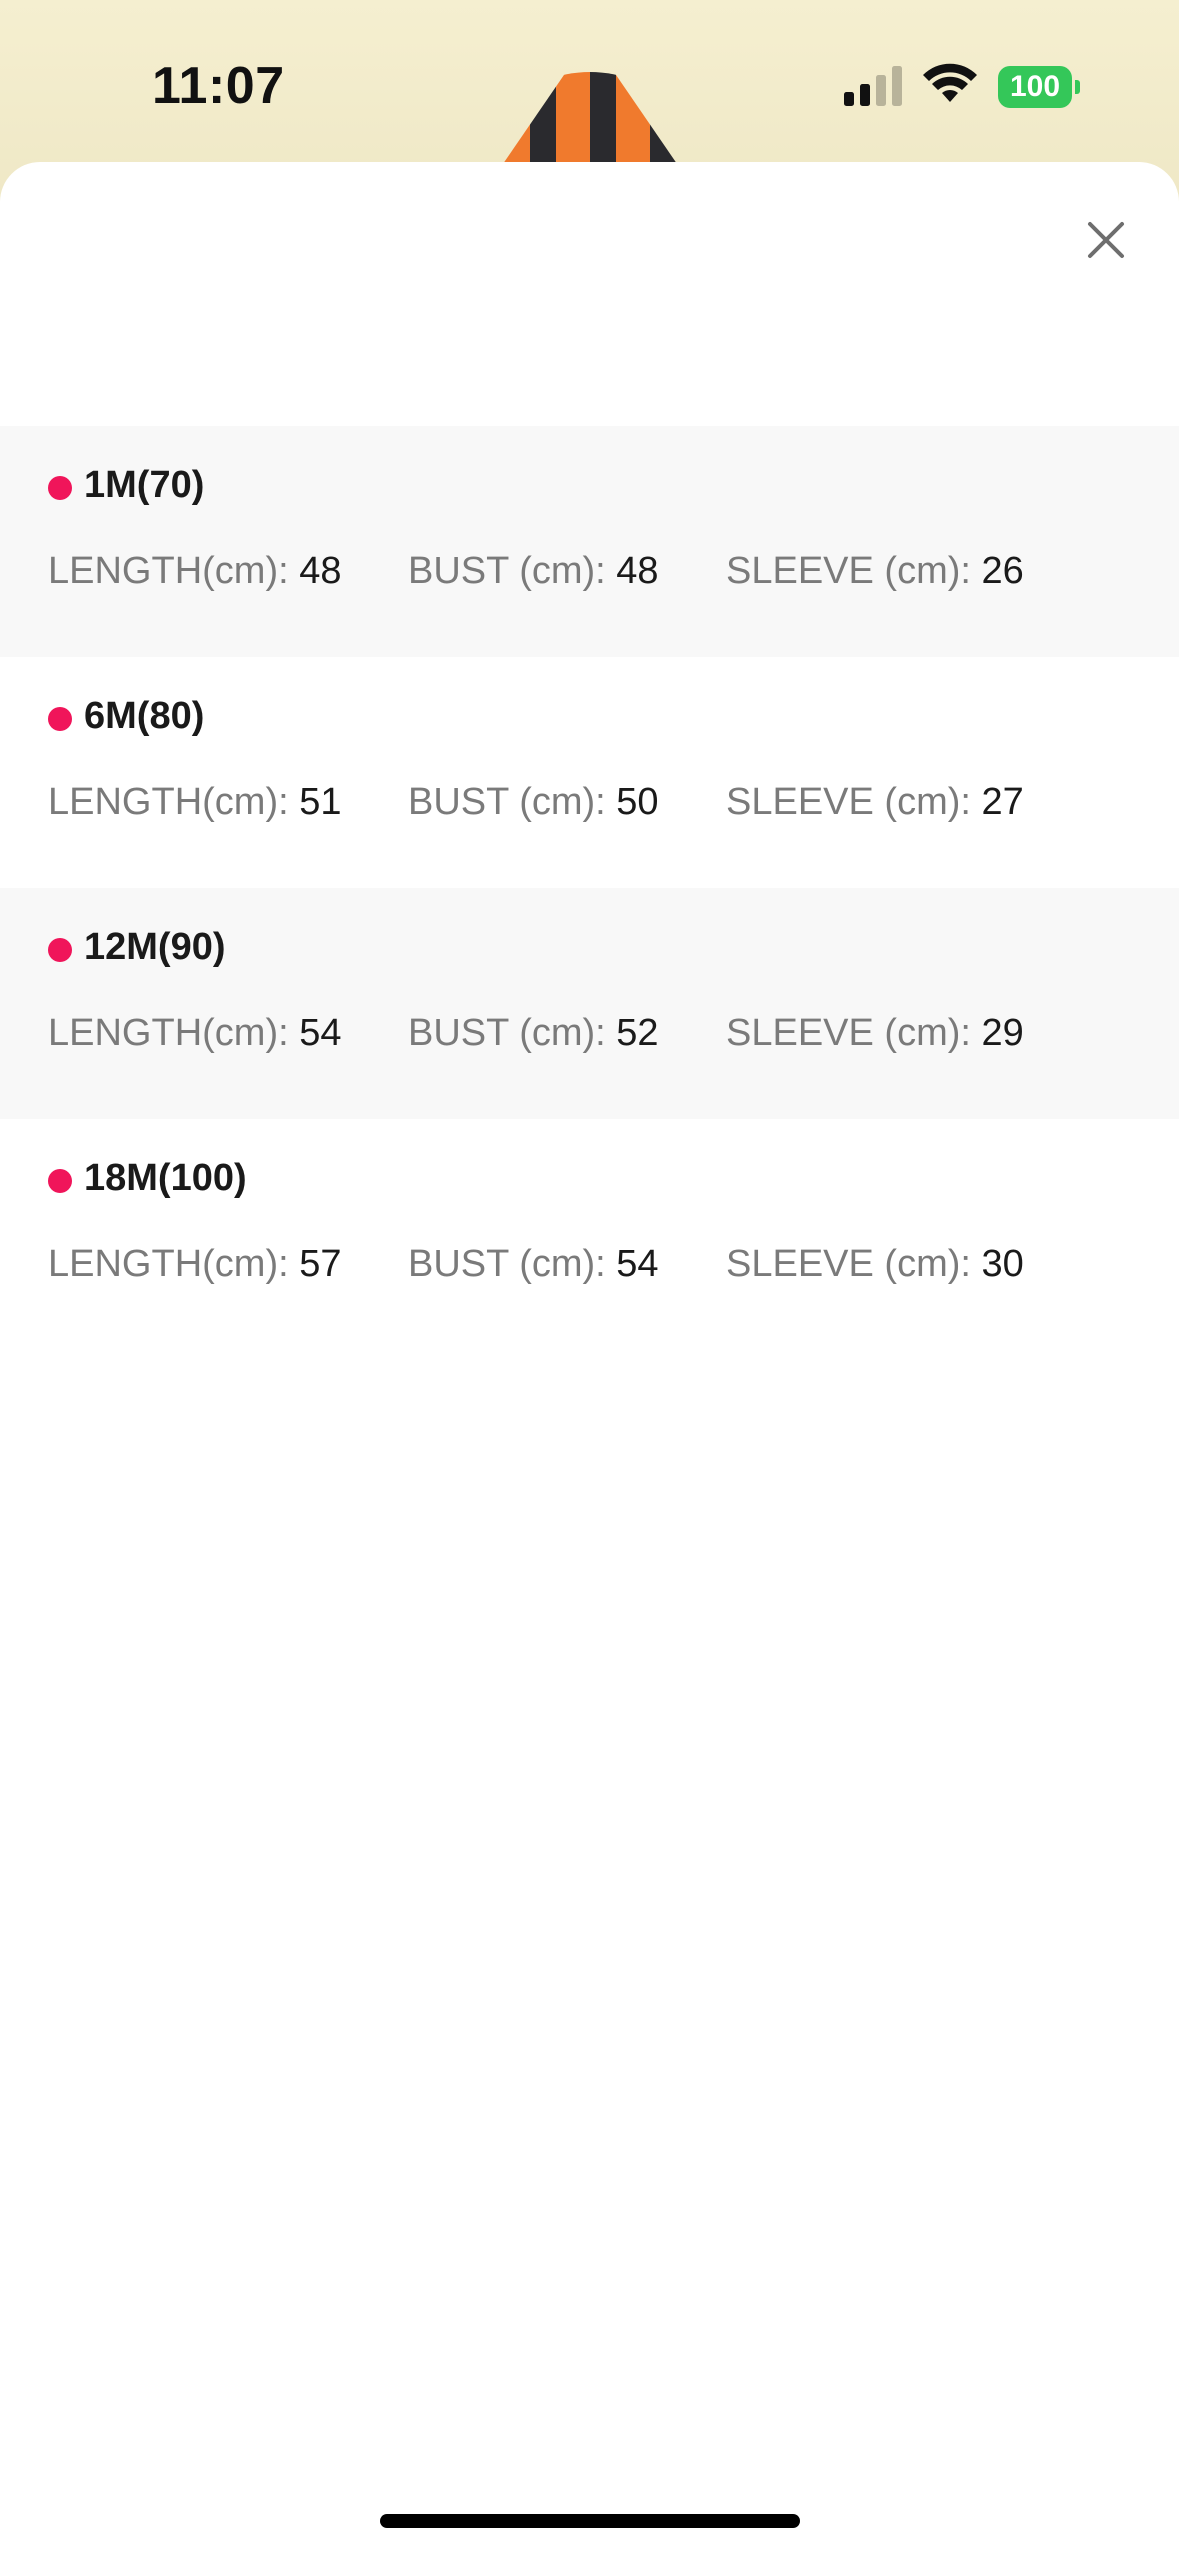  What do you see at coordinates (1002, 1264) in the screenshot?
I see `sleeve-value: 30` at bounding box center [1002, 1264].